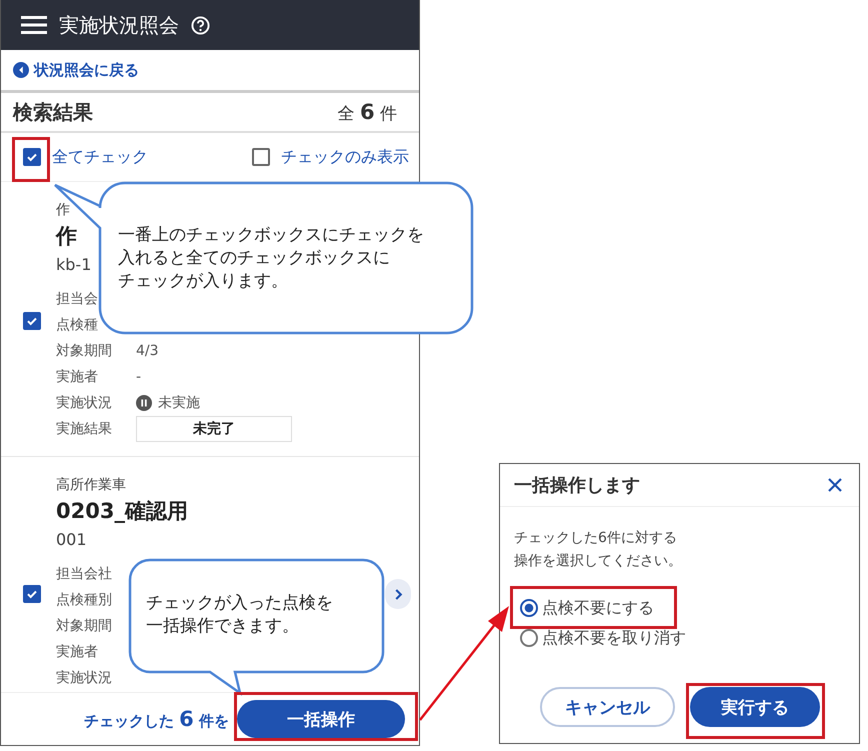  What do you see at coordinates (122, 511) in the screenshot?
I see `item-title: 0203_確認用` at bounding box center [122, 511].